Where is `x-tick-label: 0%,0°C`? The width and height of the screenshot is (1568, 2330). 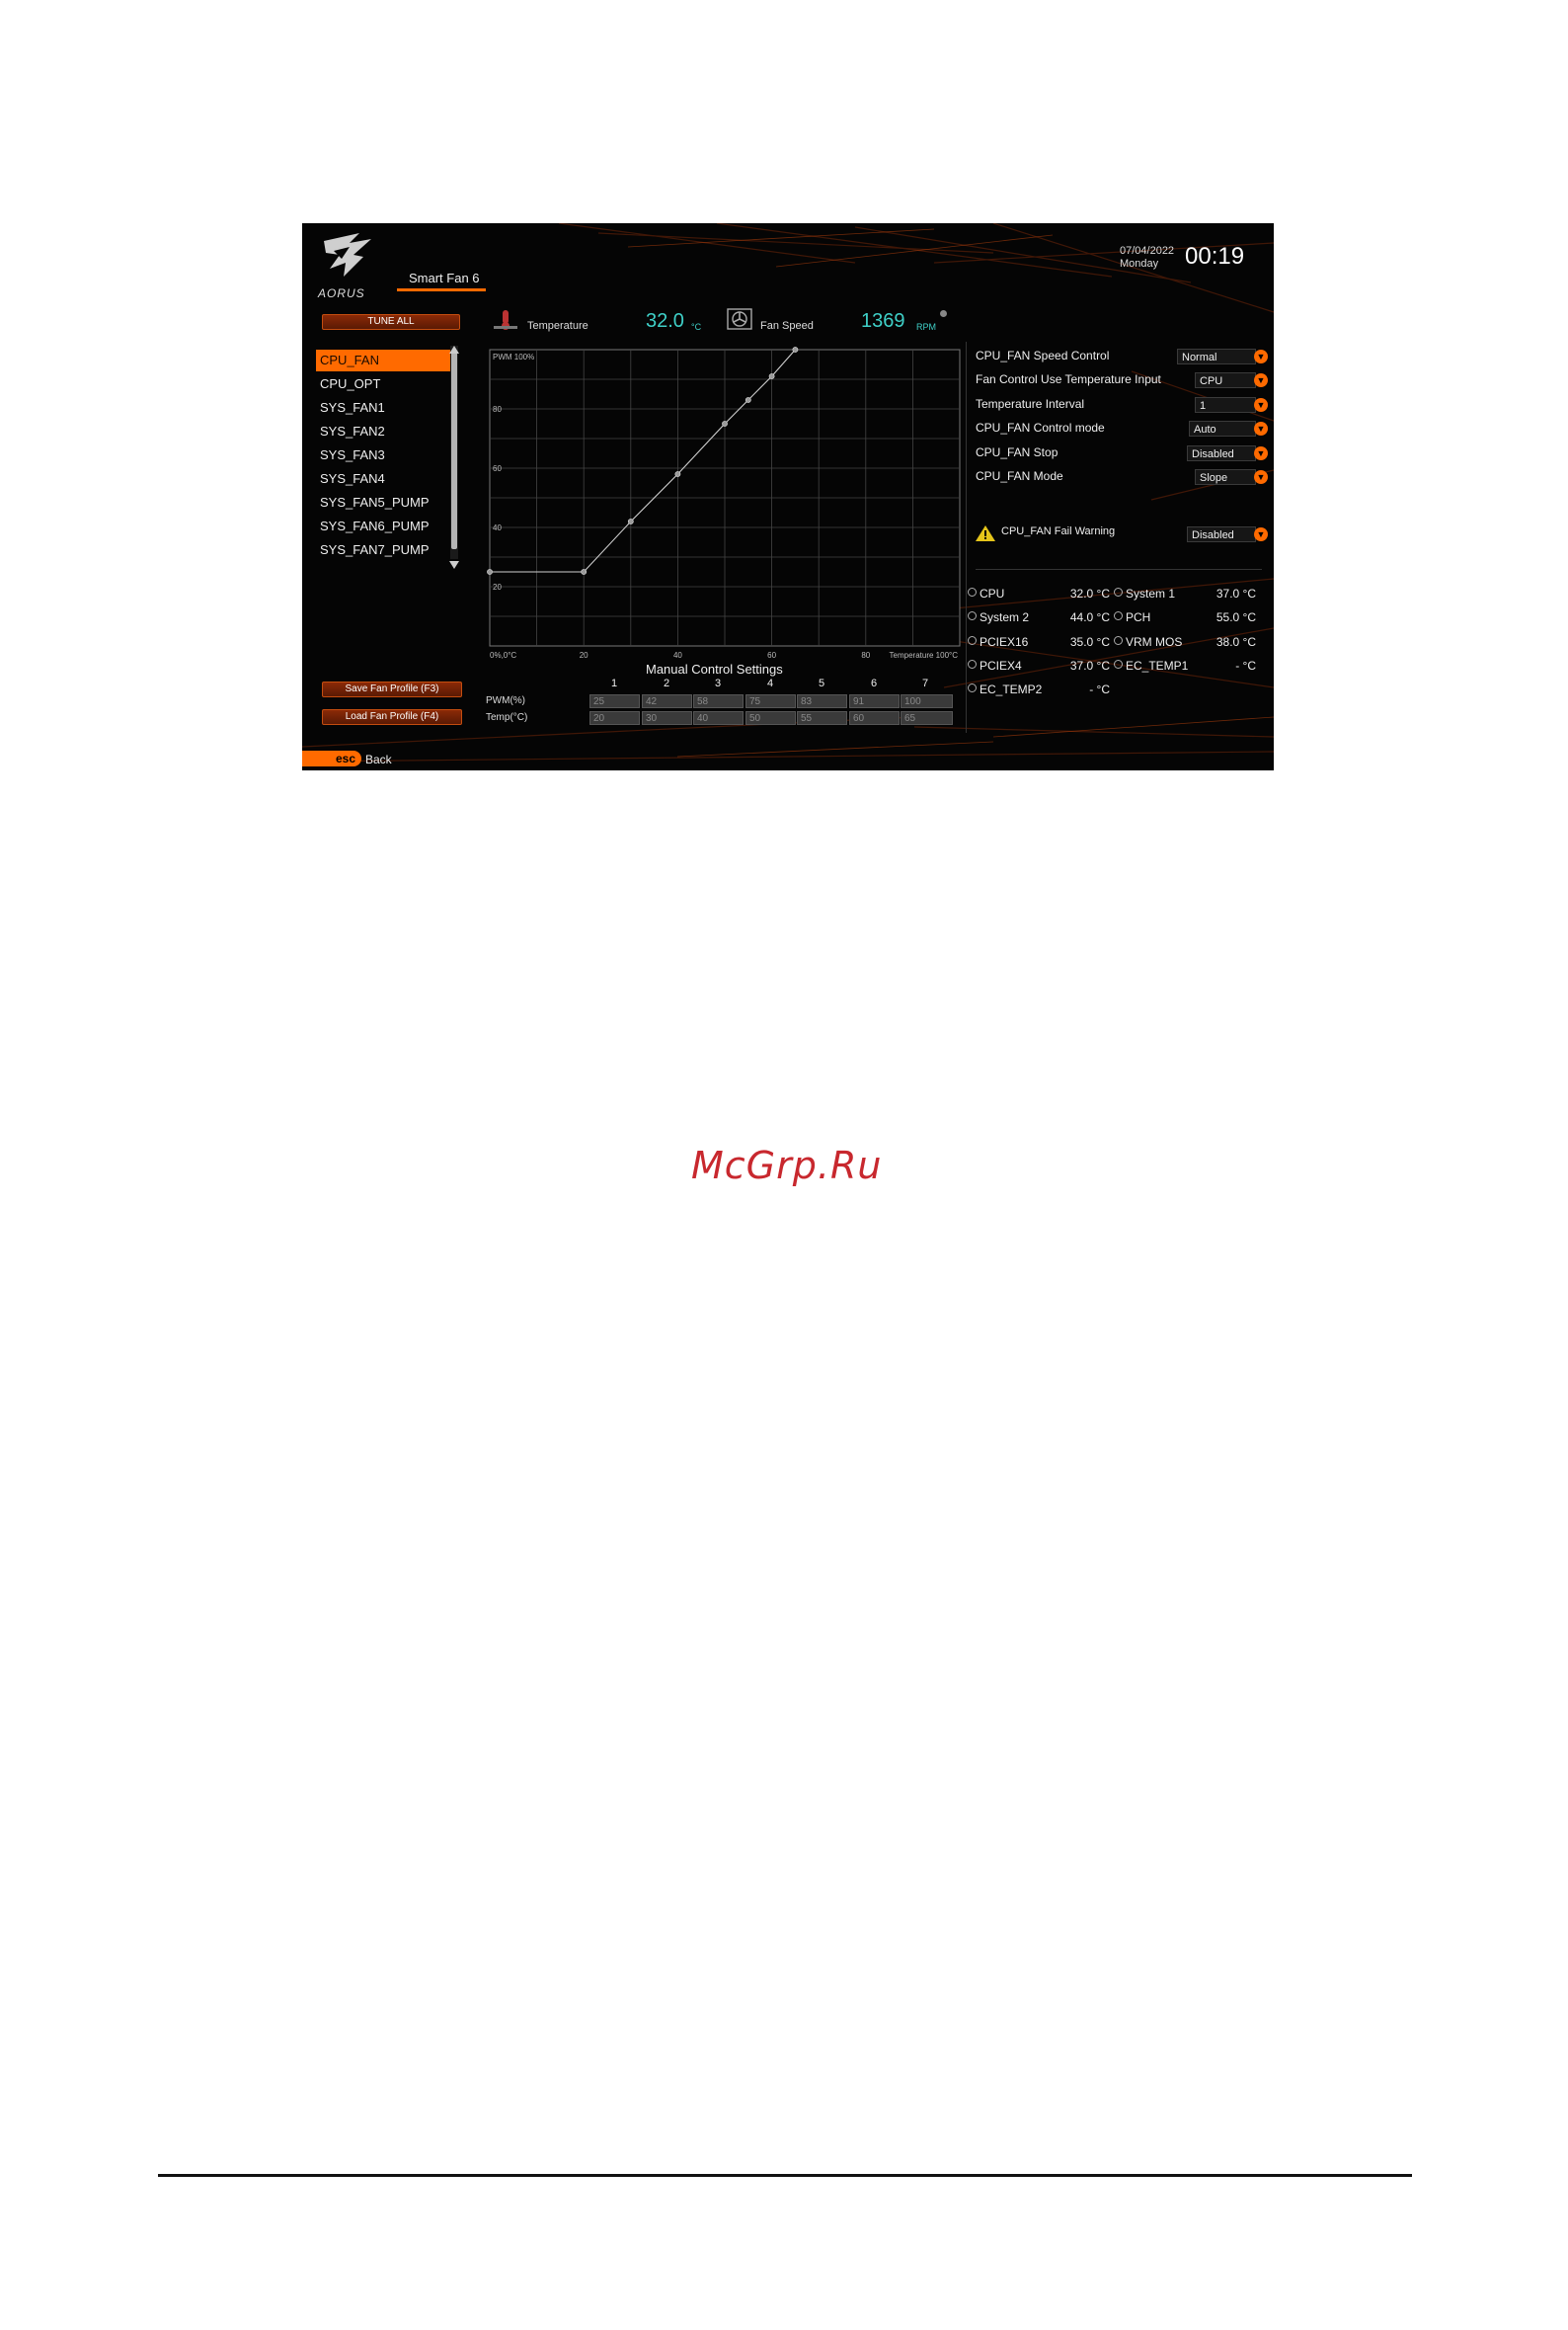
x-tick-label: 0%,0°C is located at coordinates (503, 655).